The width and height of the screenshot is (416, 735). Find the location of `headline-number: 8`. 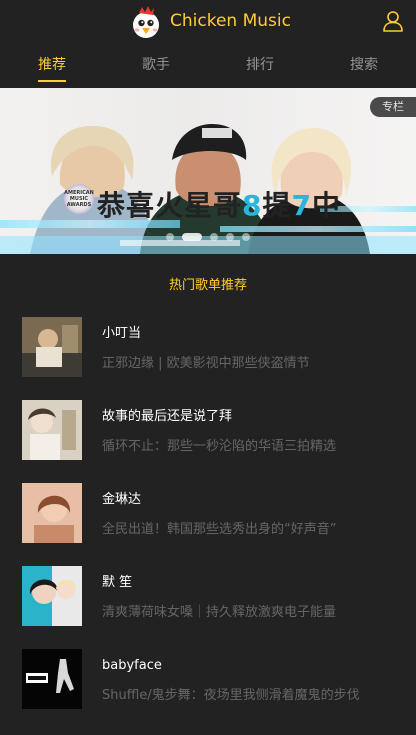

headline-number: 8 is located at coordinates (252, 205).